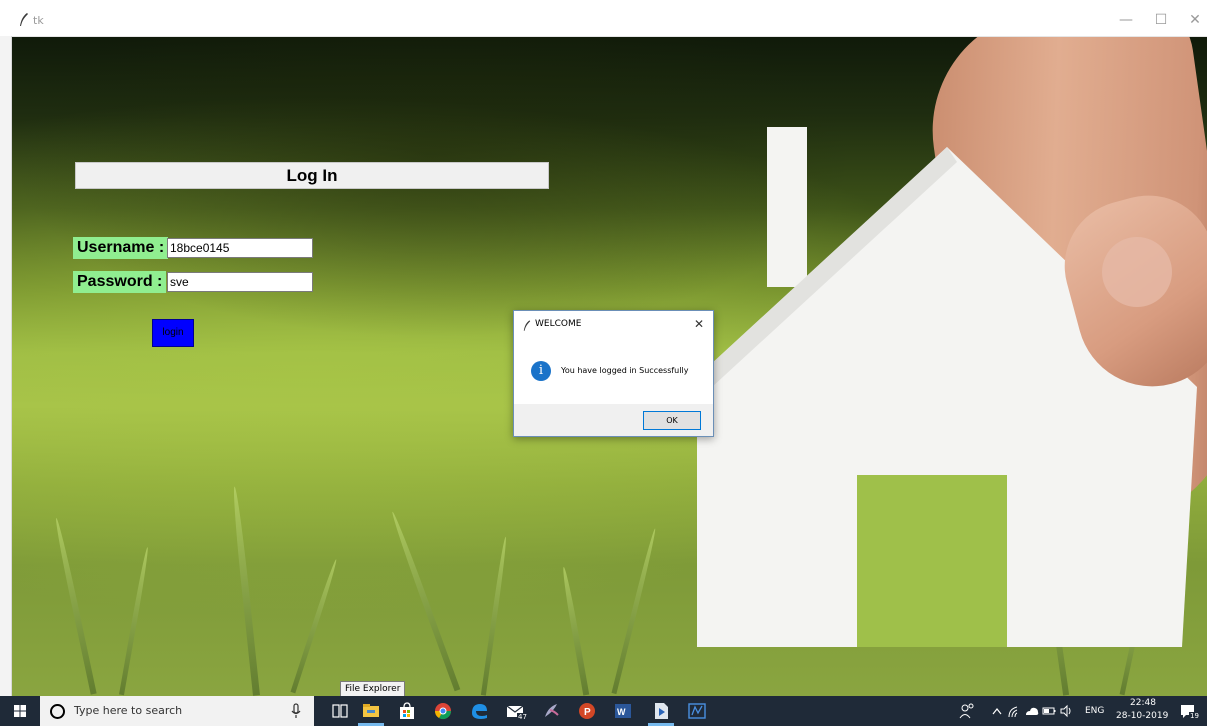 This screenshot has height=726, width=1207. Describe the element at coordinates (697, 711) in the screenshot. I see `onenote-icon` at that location.